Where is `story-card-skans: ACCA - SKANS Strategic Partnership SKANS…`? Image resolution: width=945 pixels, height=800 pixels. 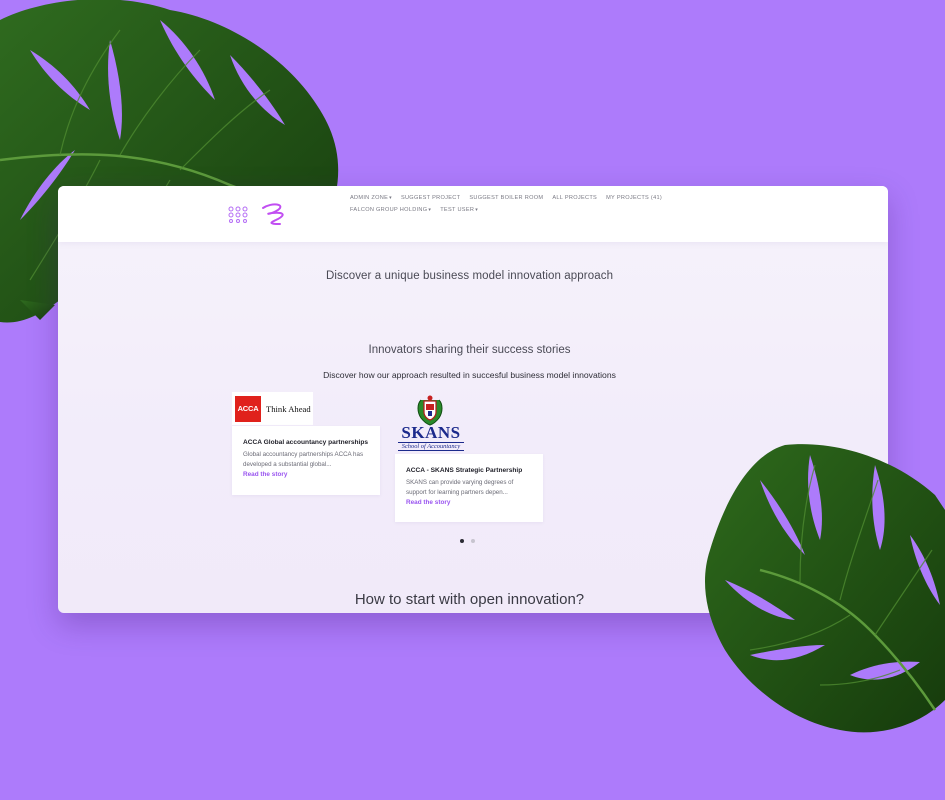
story-card-skans: ACCA - SKANS Strategic Partnership SKANS… is located at coordinates (469, 488).